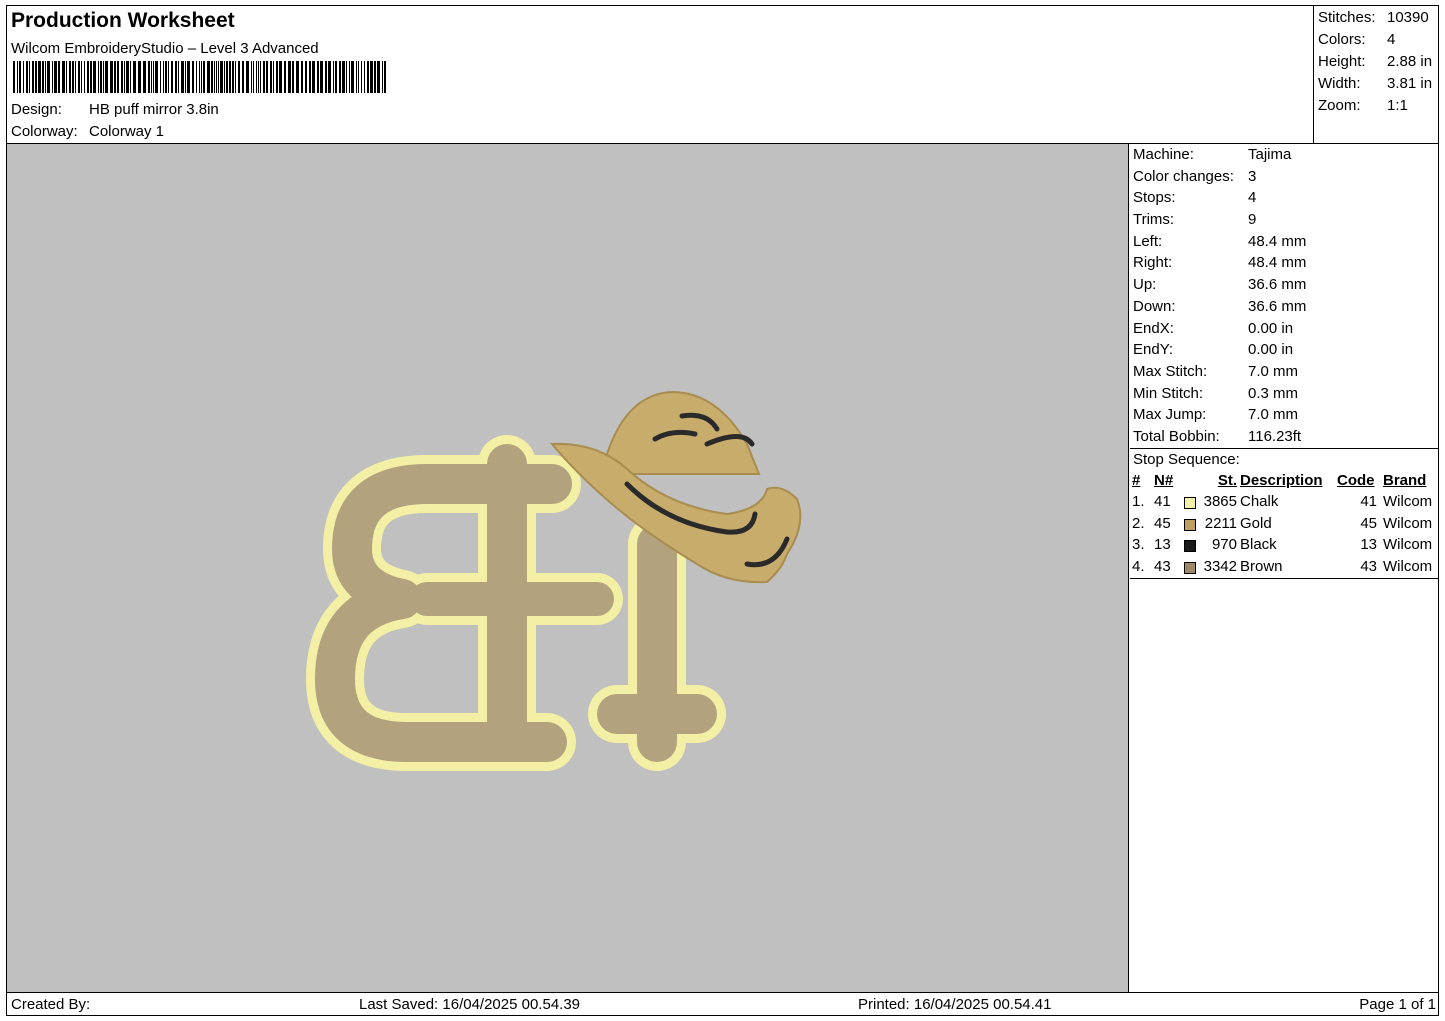 The width and height of the screenshot is (1445, 1021). I want to click on machine-info-row: Stops: 4, so click(1284, 198).